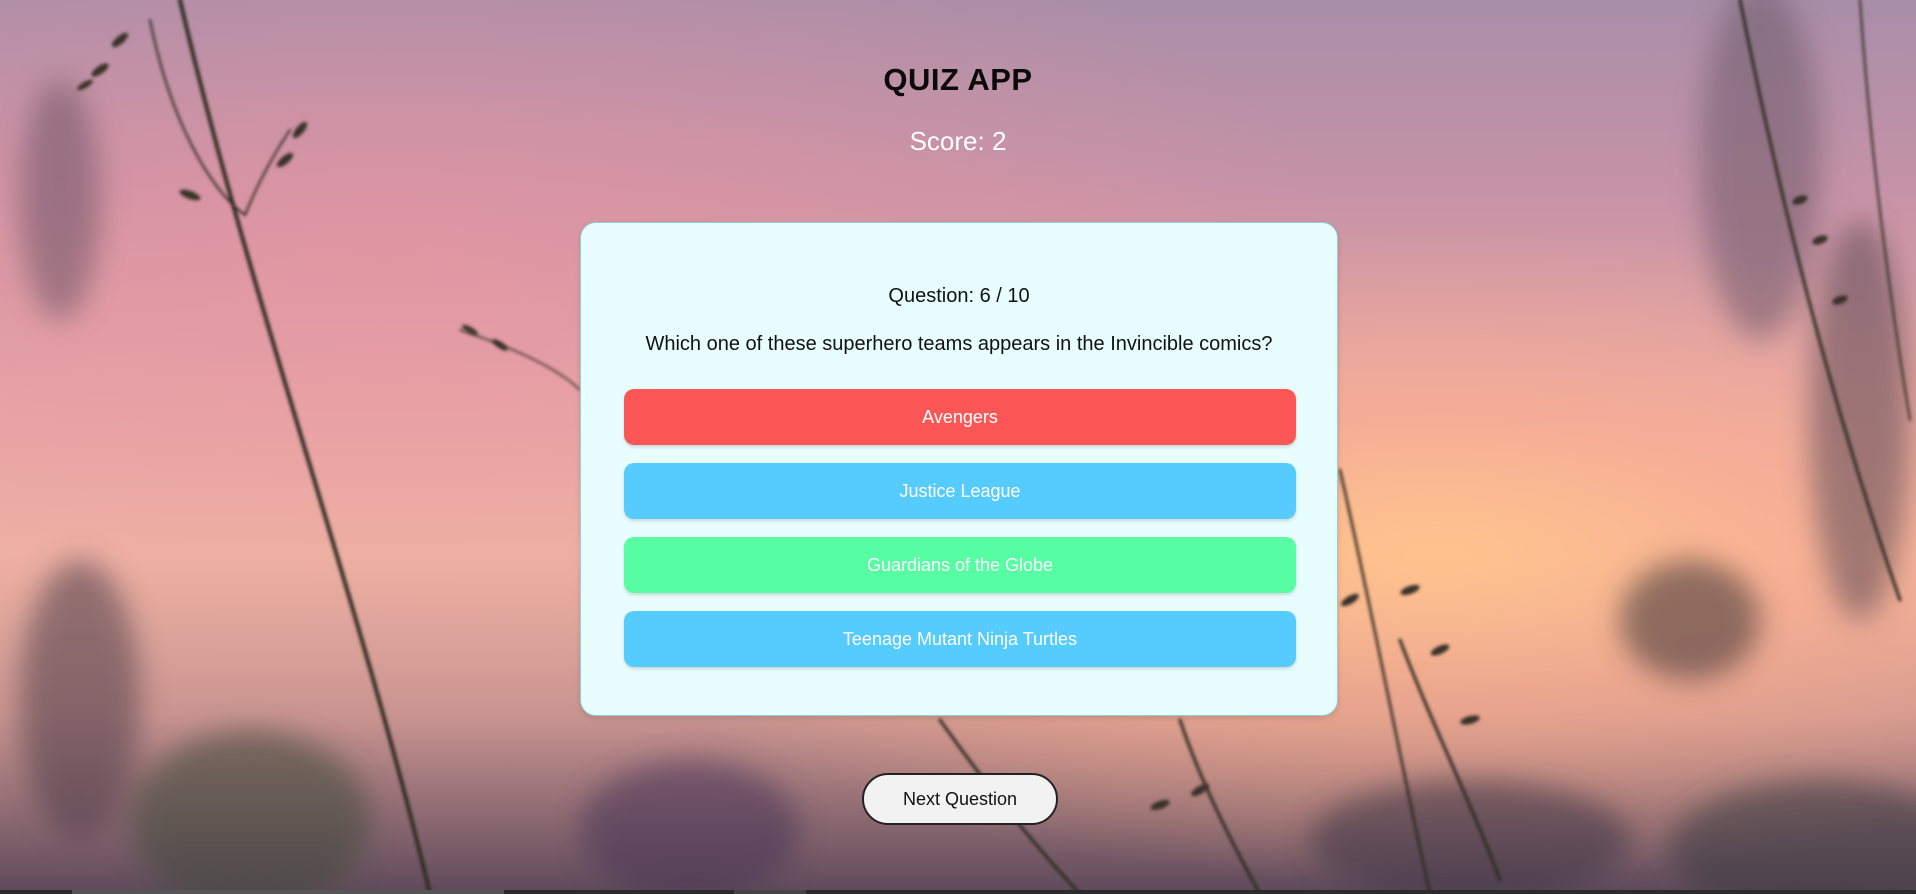 The width and height of the screenshot is (1916, 894). Describe the element at coordinates (960, 799) in the screenshot. I see `next-question-button: Next Question` at that location.